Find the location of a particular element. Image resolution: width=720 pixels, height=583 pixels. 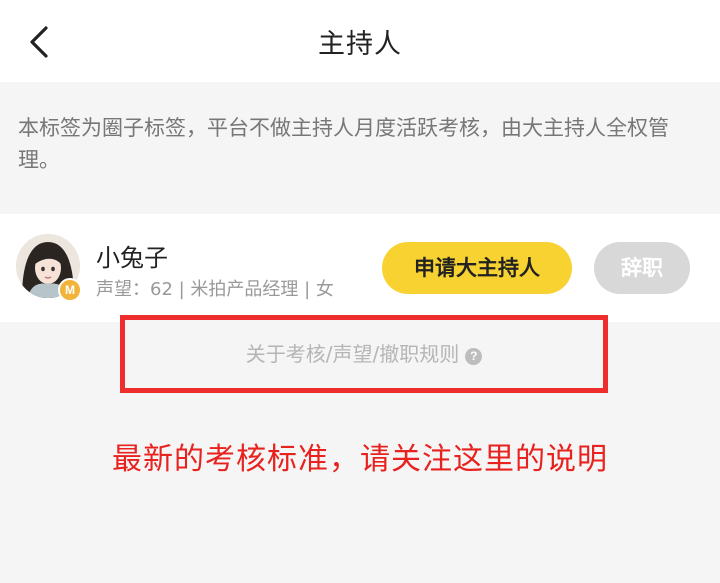

rules-link: 关于考核/声望/撤职规则? is located at coordinates (364, 352).